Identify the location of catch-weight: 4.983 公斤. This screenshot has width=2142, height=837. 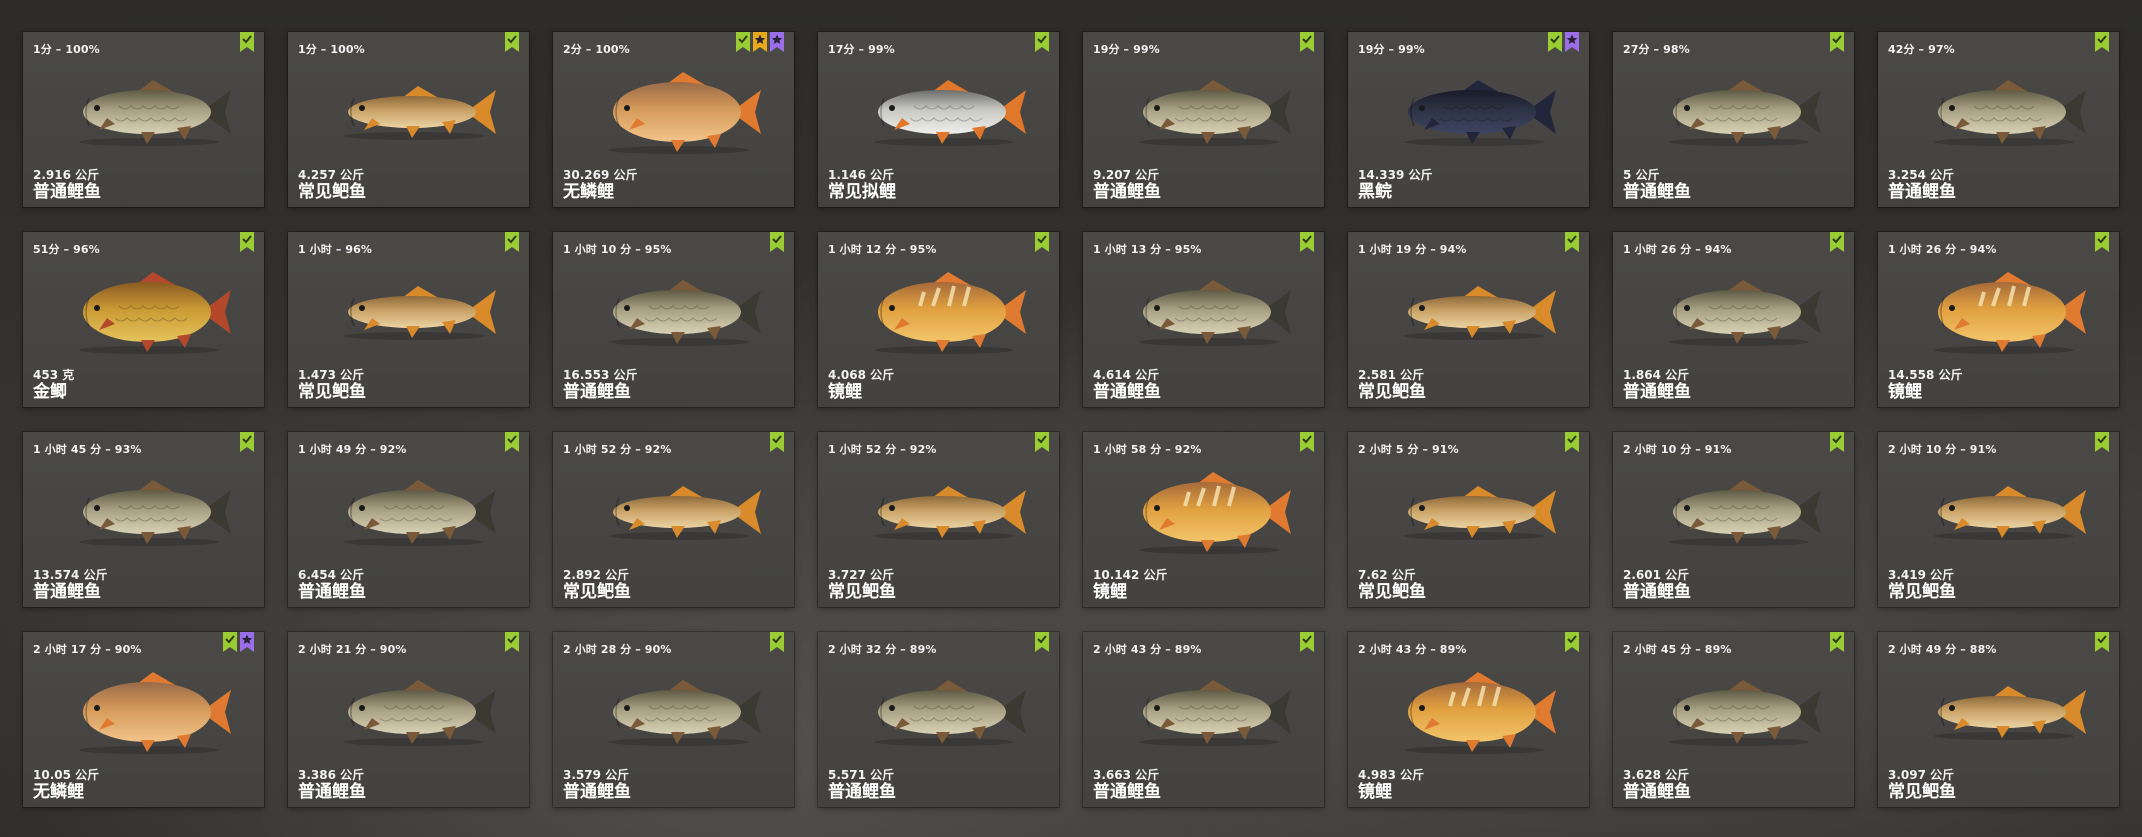
(1391, 775).